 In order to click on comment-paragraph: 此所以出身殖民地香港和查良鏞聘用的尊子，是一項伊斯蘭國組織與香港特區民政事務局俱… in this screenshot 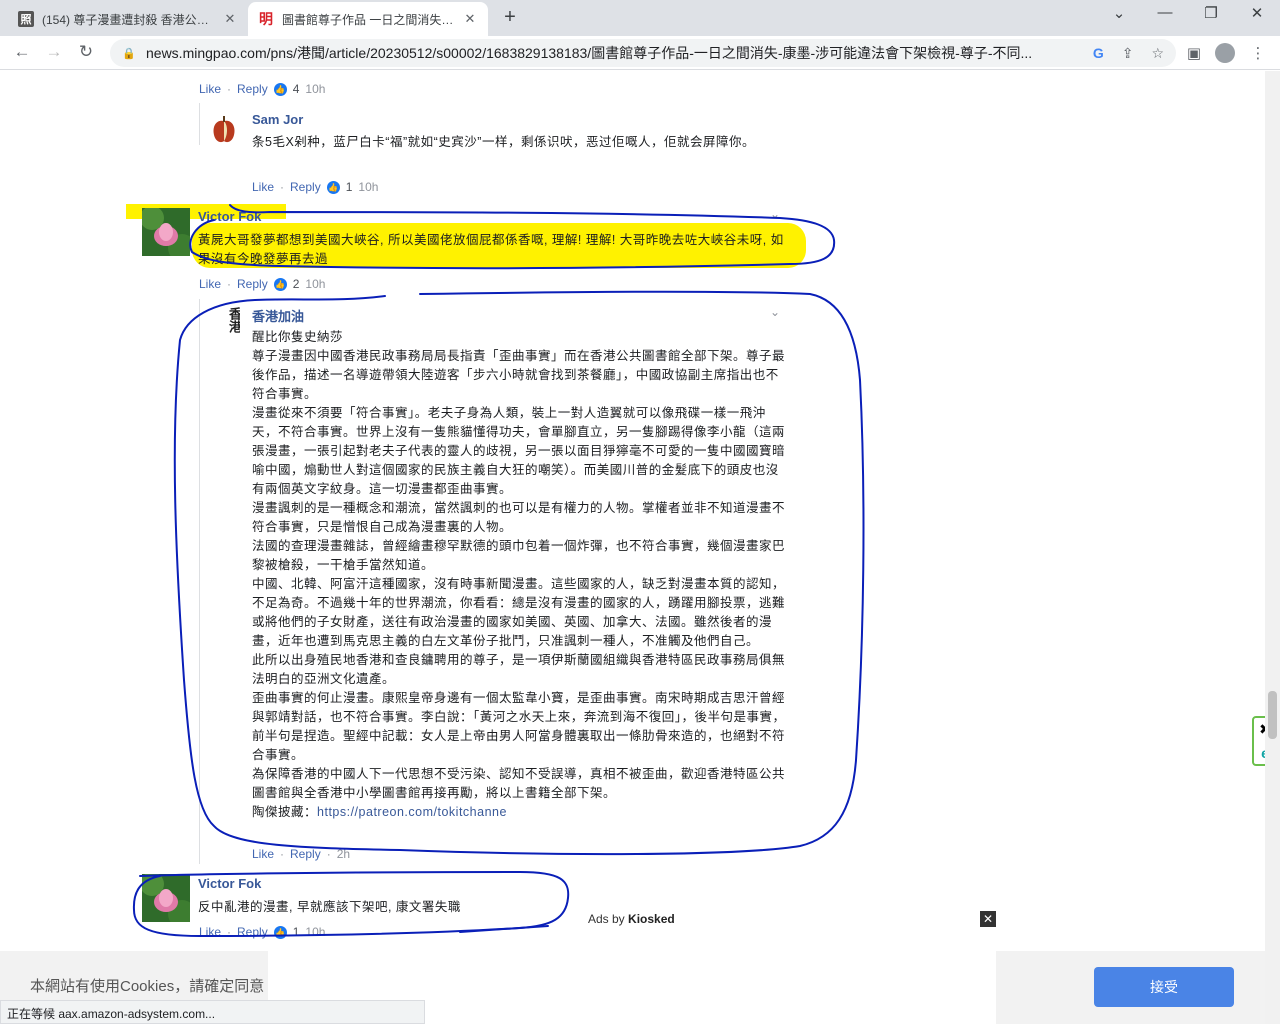, I will do `click(519, 669)`.